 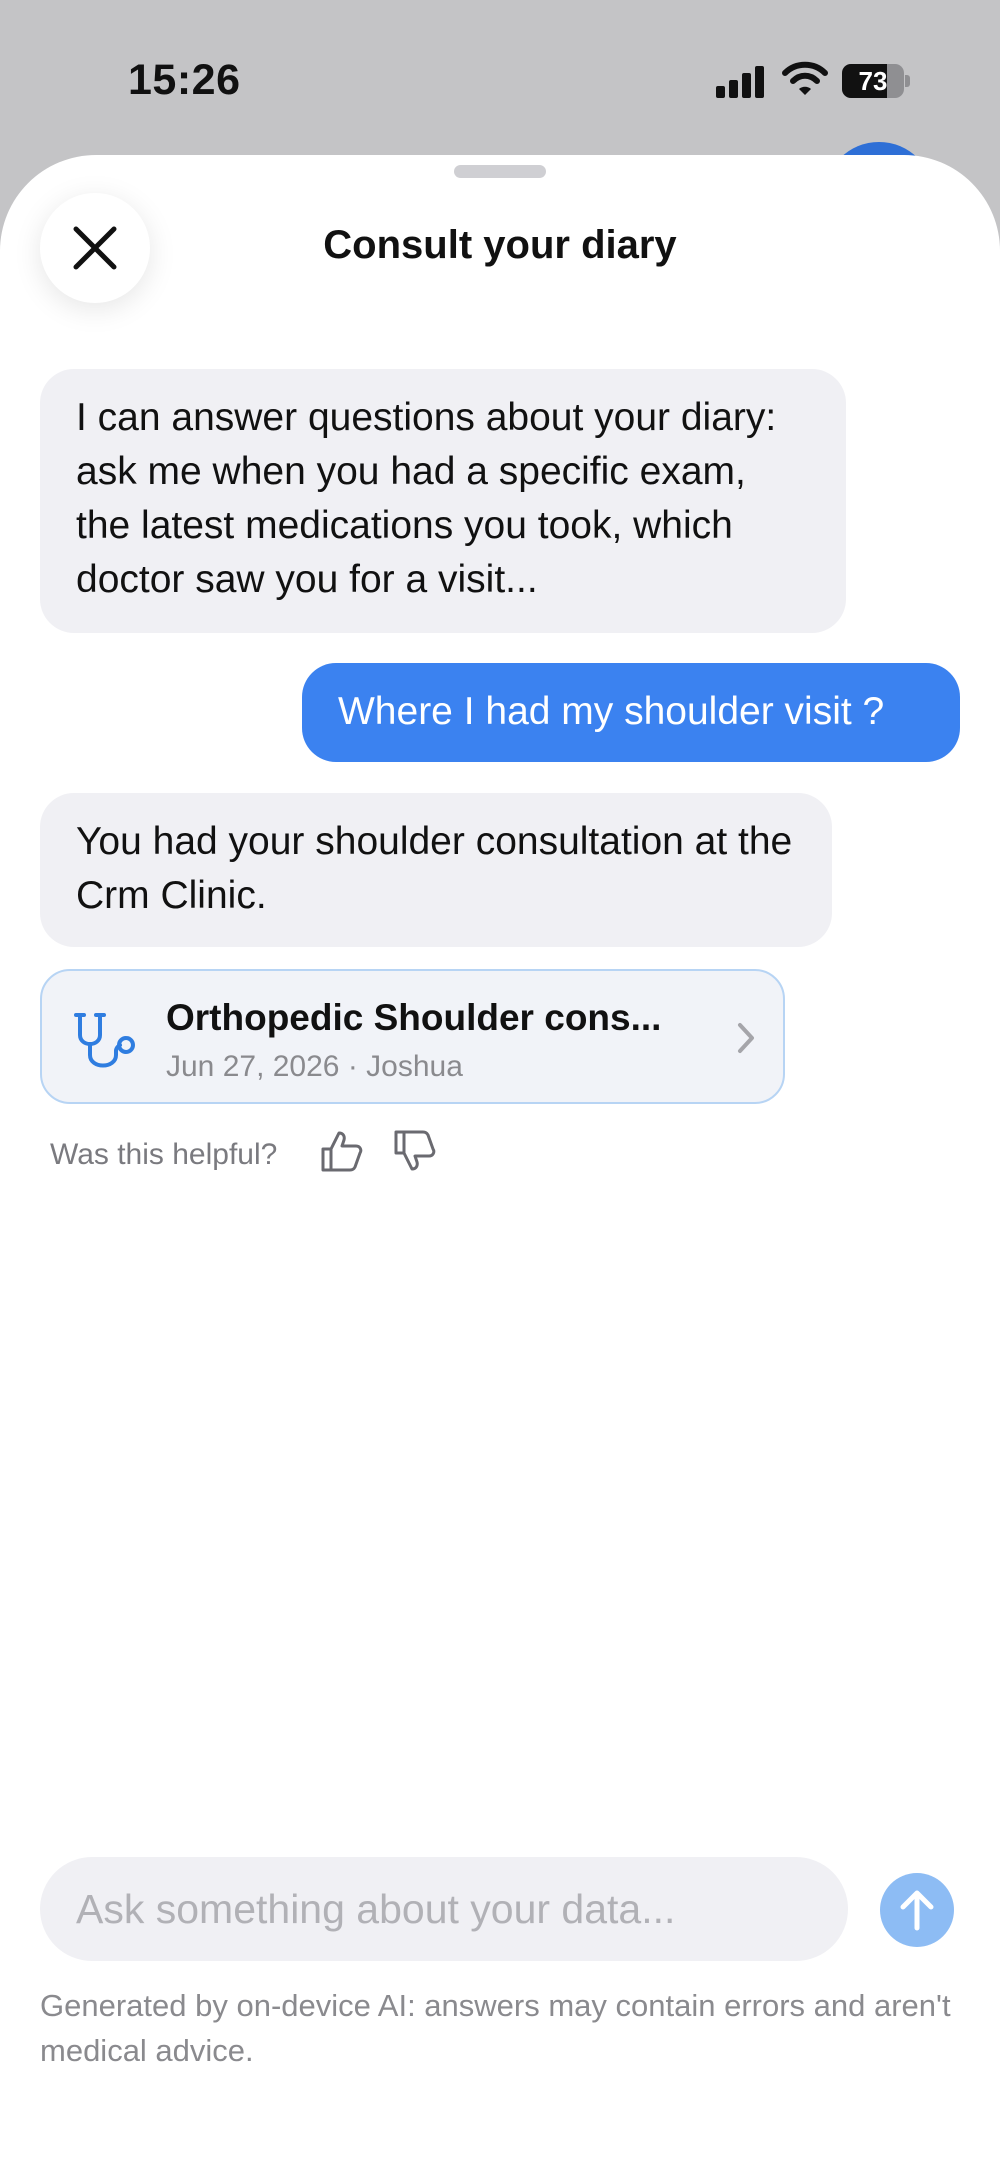 What do you see at coordinates (805, 78) in the screenshot?
I see `wifi-icon` at bounding box center [805, 78].